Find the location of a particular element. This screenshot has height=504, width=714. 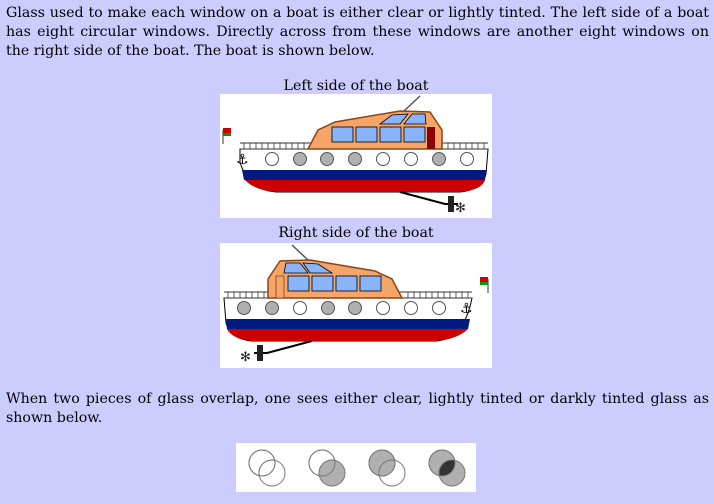

left-side-caption: Left side of the boat is located at coordinates (356, 86).